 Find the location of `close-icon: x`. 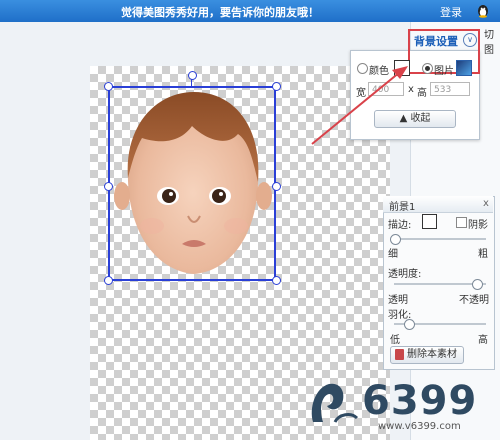

close-icon: x is located at coordinates (486, 203).